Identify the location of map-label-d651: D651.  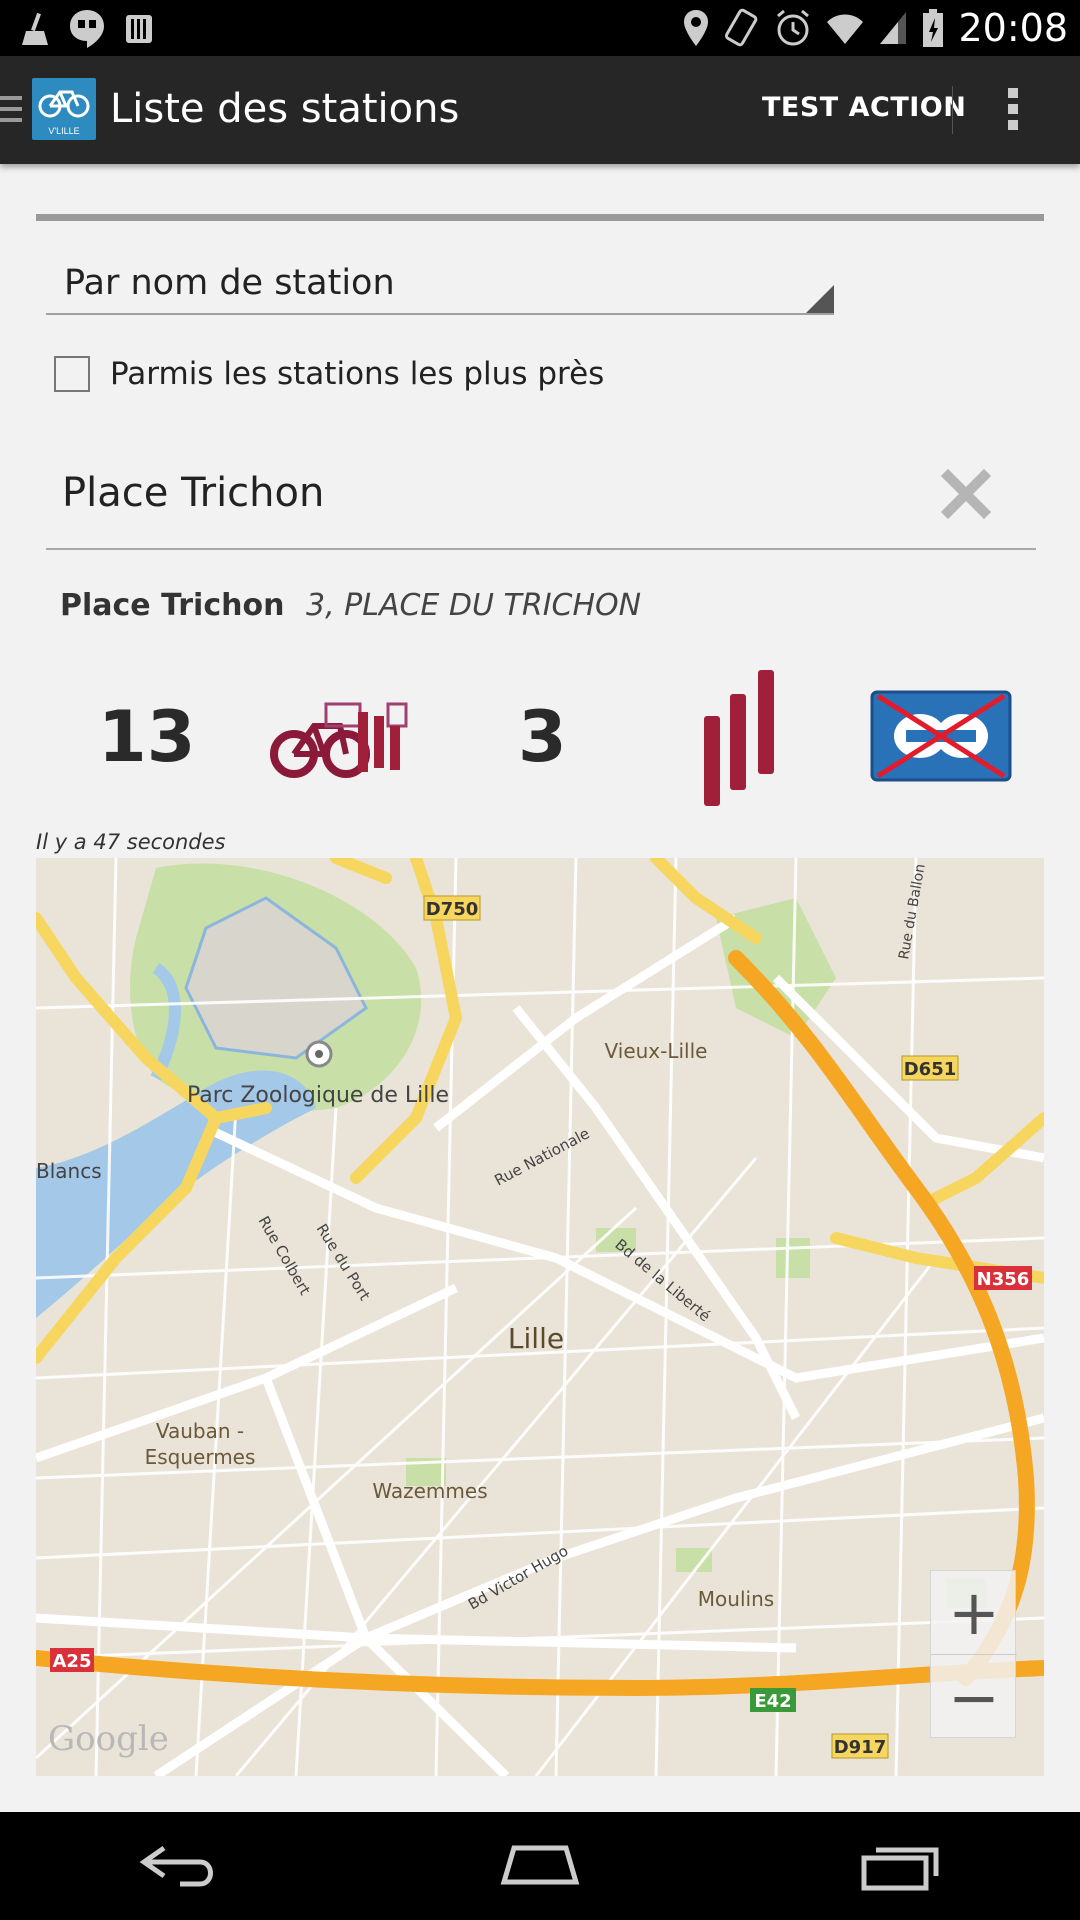
(930, 1069).